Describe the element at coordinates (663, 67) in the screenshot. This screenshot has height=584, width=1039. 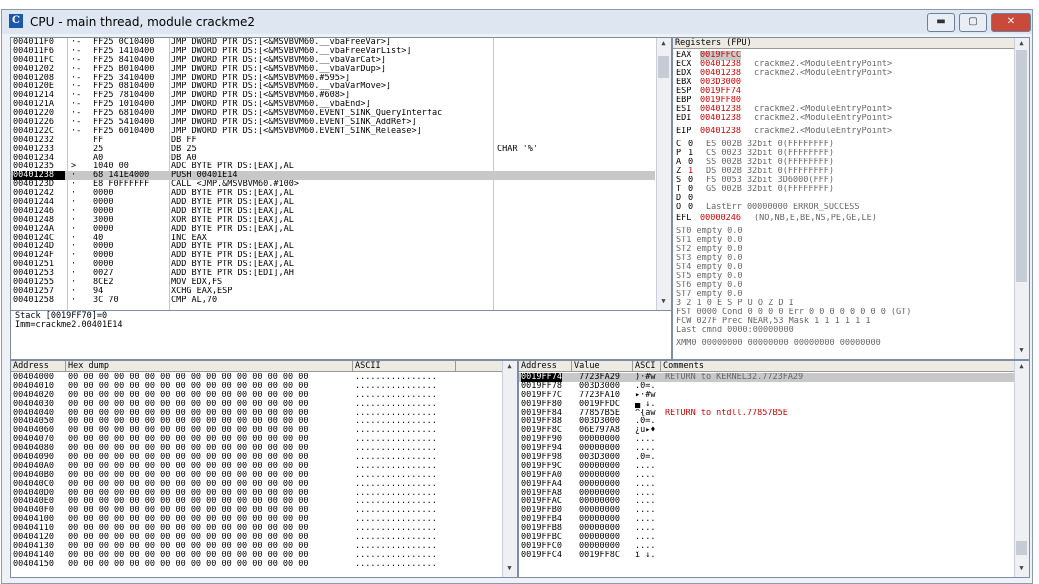
I see `scroll-thumb` at that location.